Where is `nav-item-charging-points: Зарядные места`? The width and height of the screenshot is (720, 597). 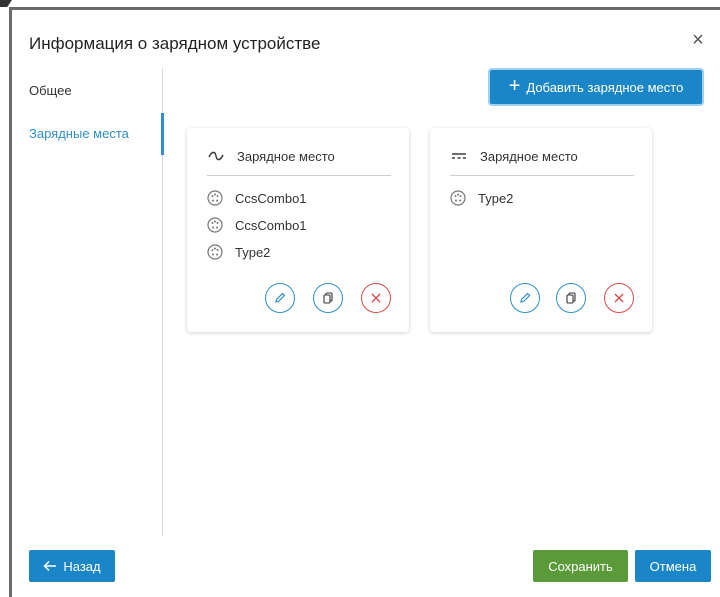
nav-item-charging-points: Зарядные места is located at coordinates (79, 133).